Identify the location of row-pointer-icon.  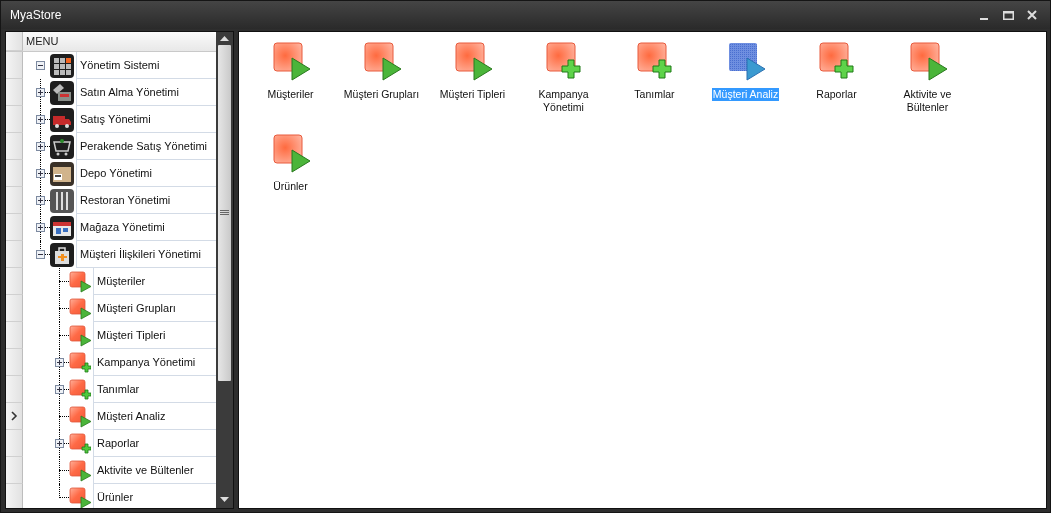
(14, 416).